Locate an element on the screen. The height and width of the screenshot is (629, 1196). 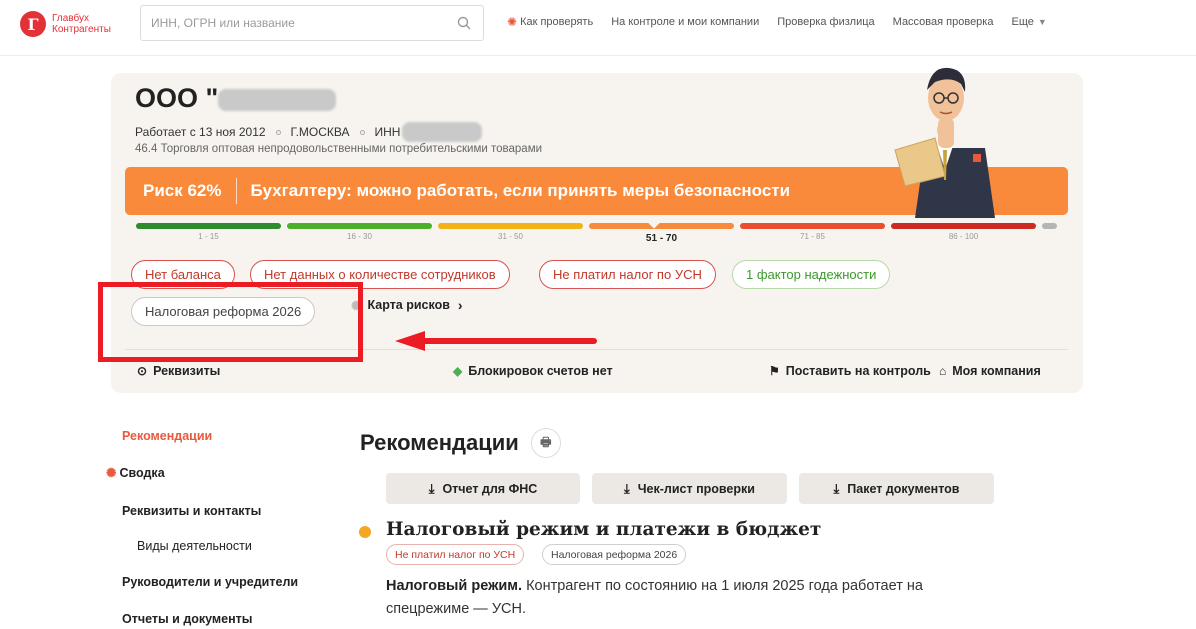
search-icon is located at coordinates (464, 23).